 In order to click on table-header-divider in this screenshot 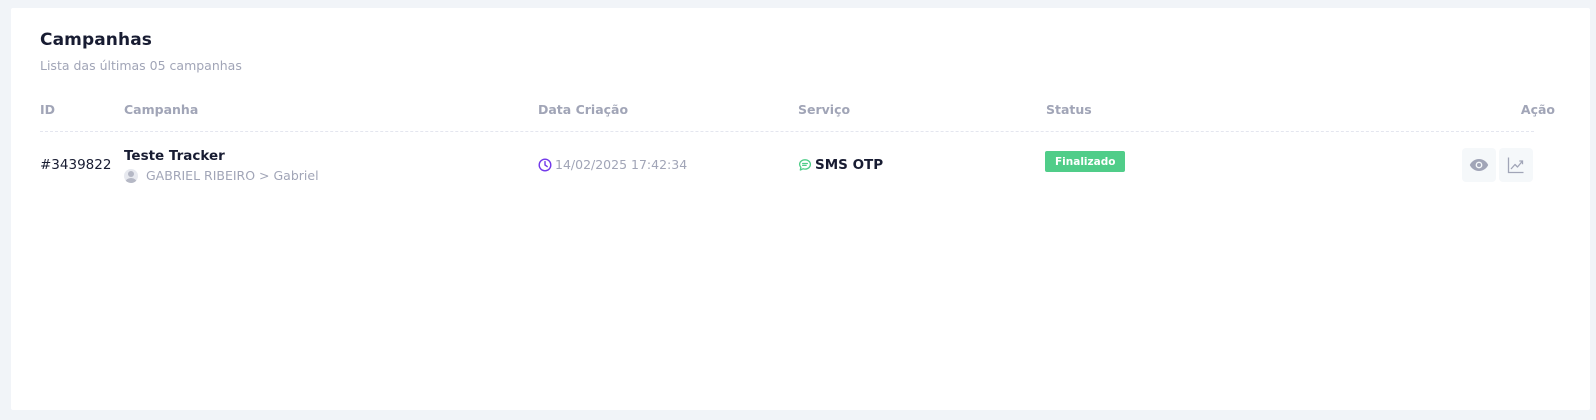, I will do `click(787, 131)`.